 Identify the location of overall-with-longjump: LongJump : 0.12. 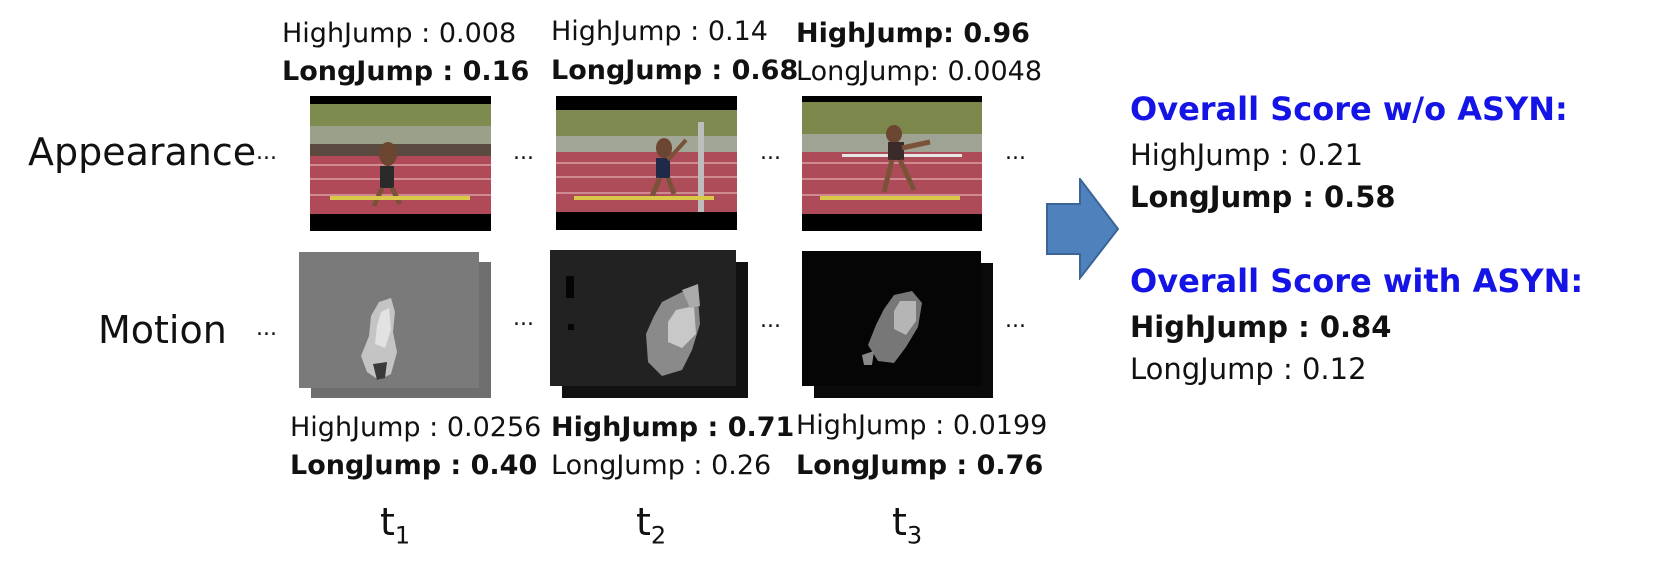
(1248, 369).